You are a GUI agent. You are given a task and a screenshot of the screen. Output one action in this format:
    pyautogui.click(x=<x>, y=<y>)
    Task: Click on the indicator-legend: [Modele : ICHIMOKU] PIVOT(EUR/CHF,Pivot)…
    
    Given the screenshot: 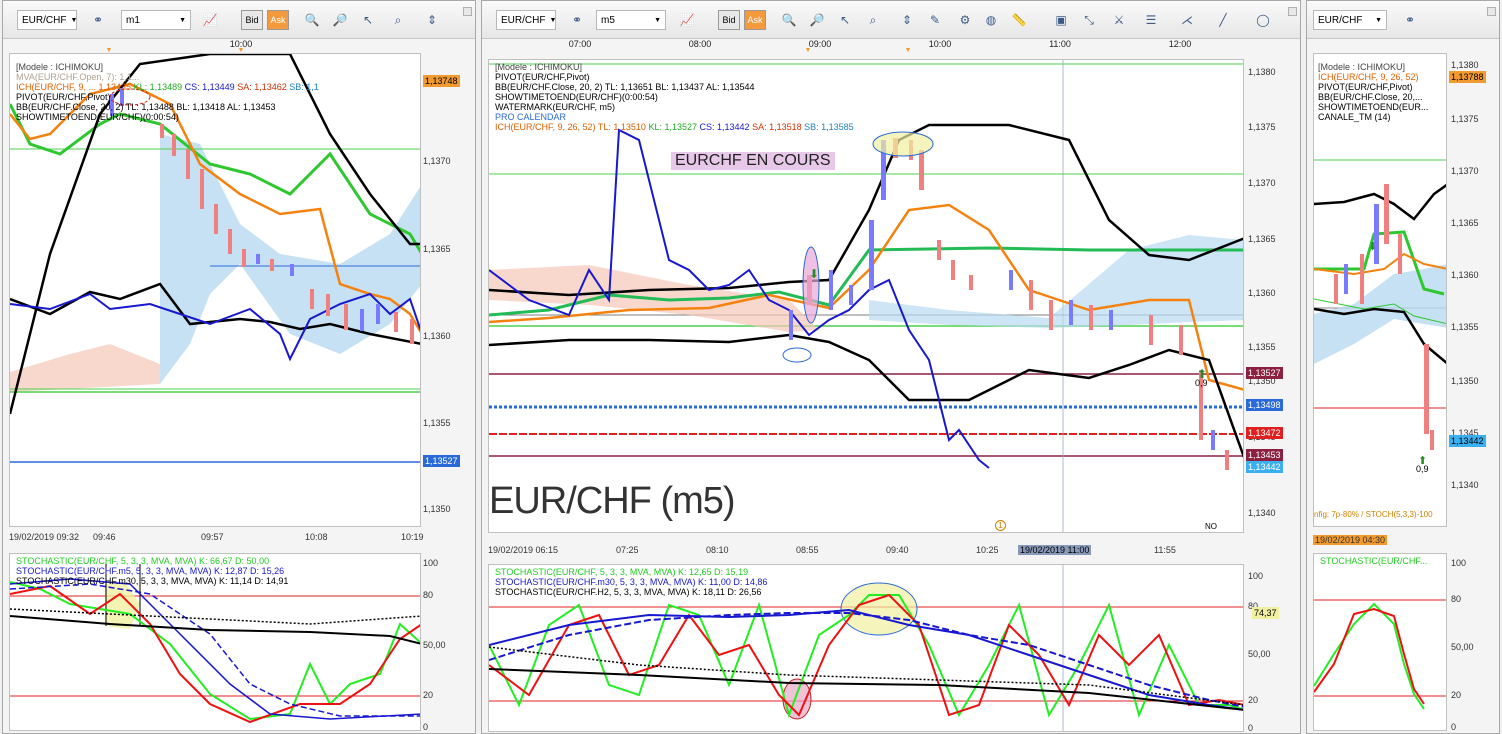 What is the action you would take?
    pyautogui.click(x=674, y=97)
    